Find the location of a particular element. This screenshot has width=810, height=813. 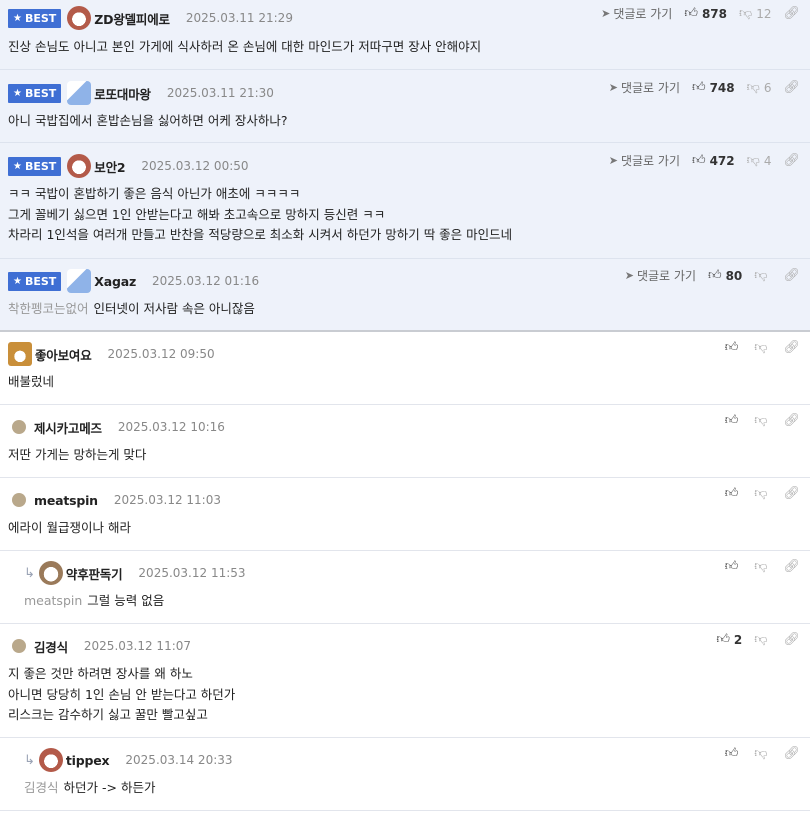

upvote-button: 👍︎ 878 is located at coordinates (705, 13).